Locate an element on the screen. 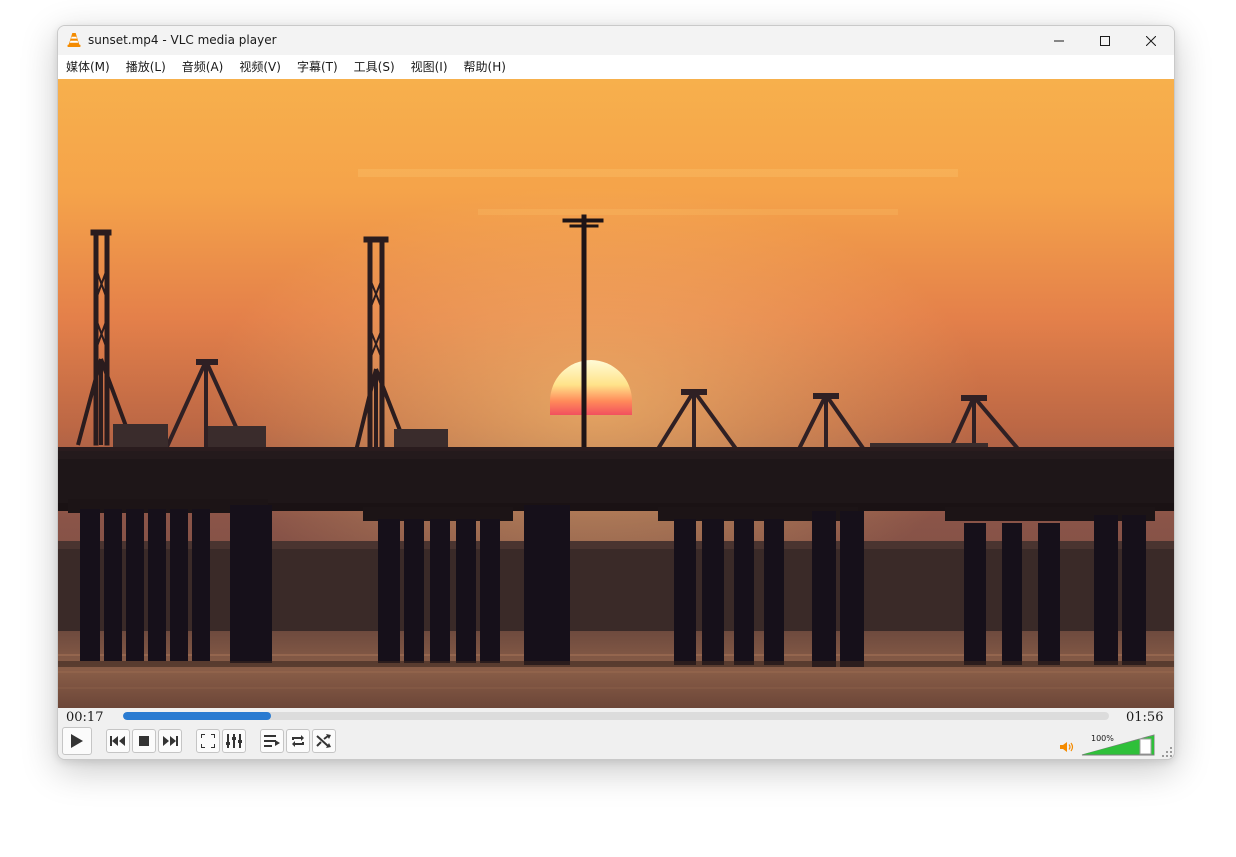 The image size is (1236, 857). menu-media: 媒体(M) is located at coordinates (88, 67).